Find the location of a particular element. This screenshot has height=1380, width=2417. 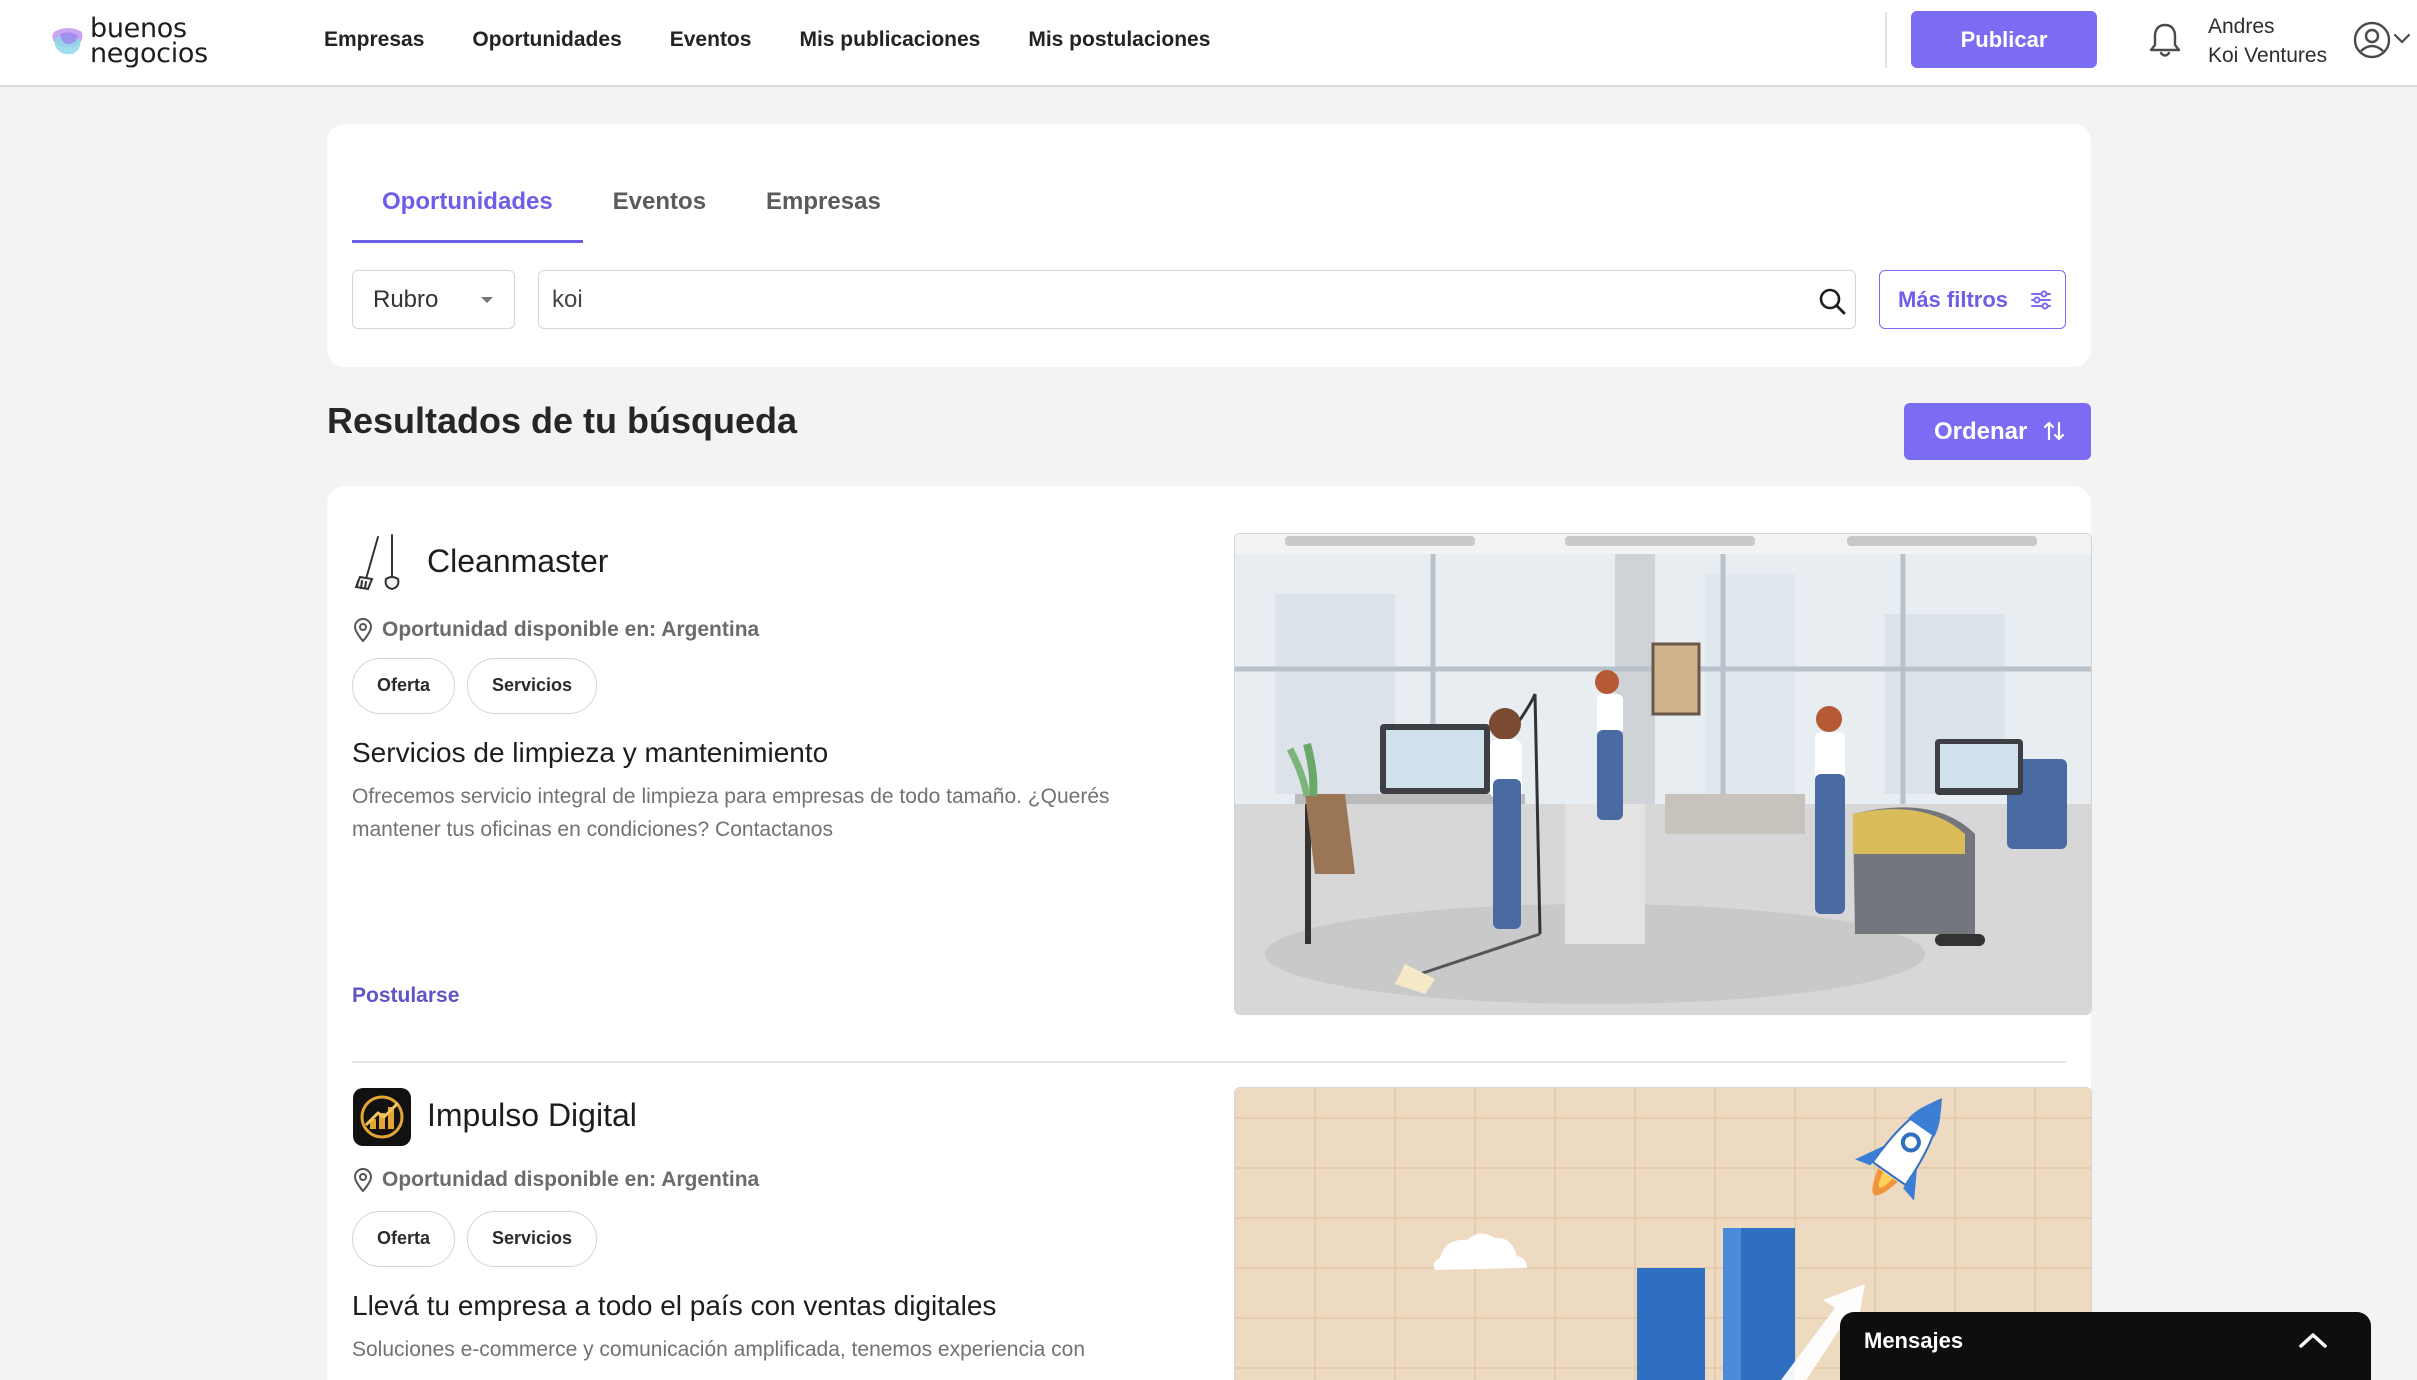

chevron-up-icon is located at coordinates (2313, 1340).